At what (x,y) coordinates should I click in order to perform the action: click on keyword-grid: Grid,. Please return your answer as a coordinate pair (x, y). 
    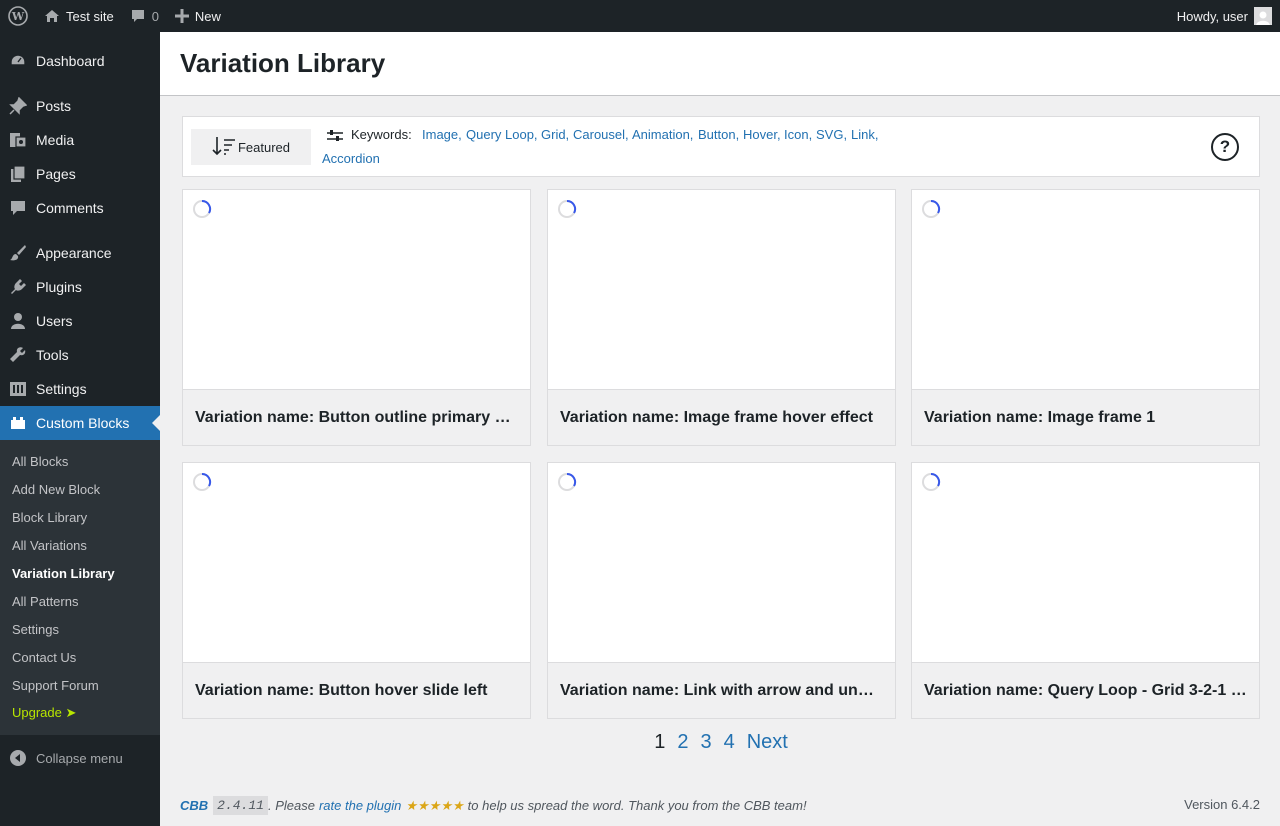
    Looking at the image, I should click on (555, 134).